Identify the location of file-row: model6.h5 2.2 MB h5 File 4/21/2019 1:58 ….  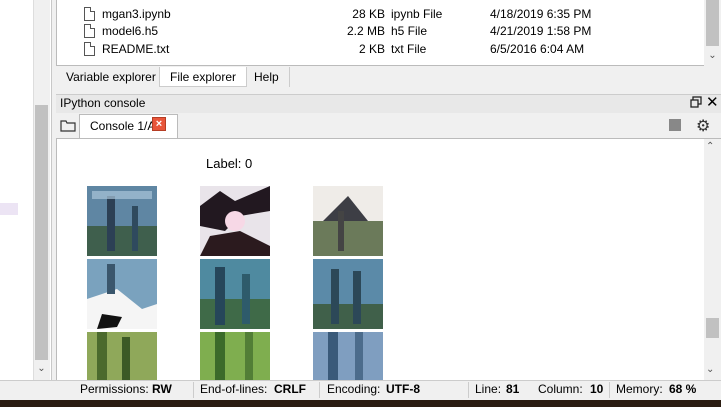
(377, 31).